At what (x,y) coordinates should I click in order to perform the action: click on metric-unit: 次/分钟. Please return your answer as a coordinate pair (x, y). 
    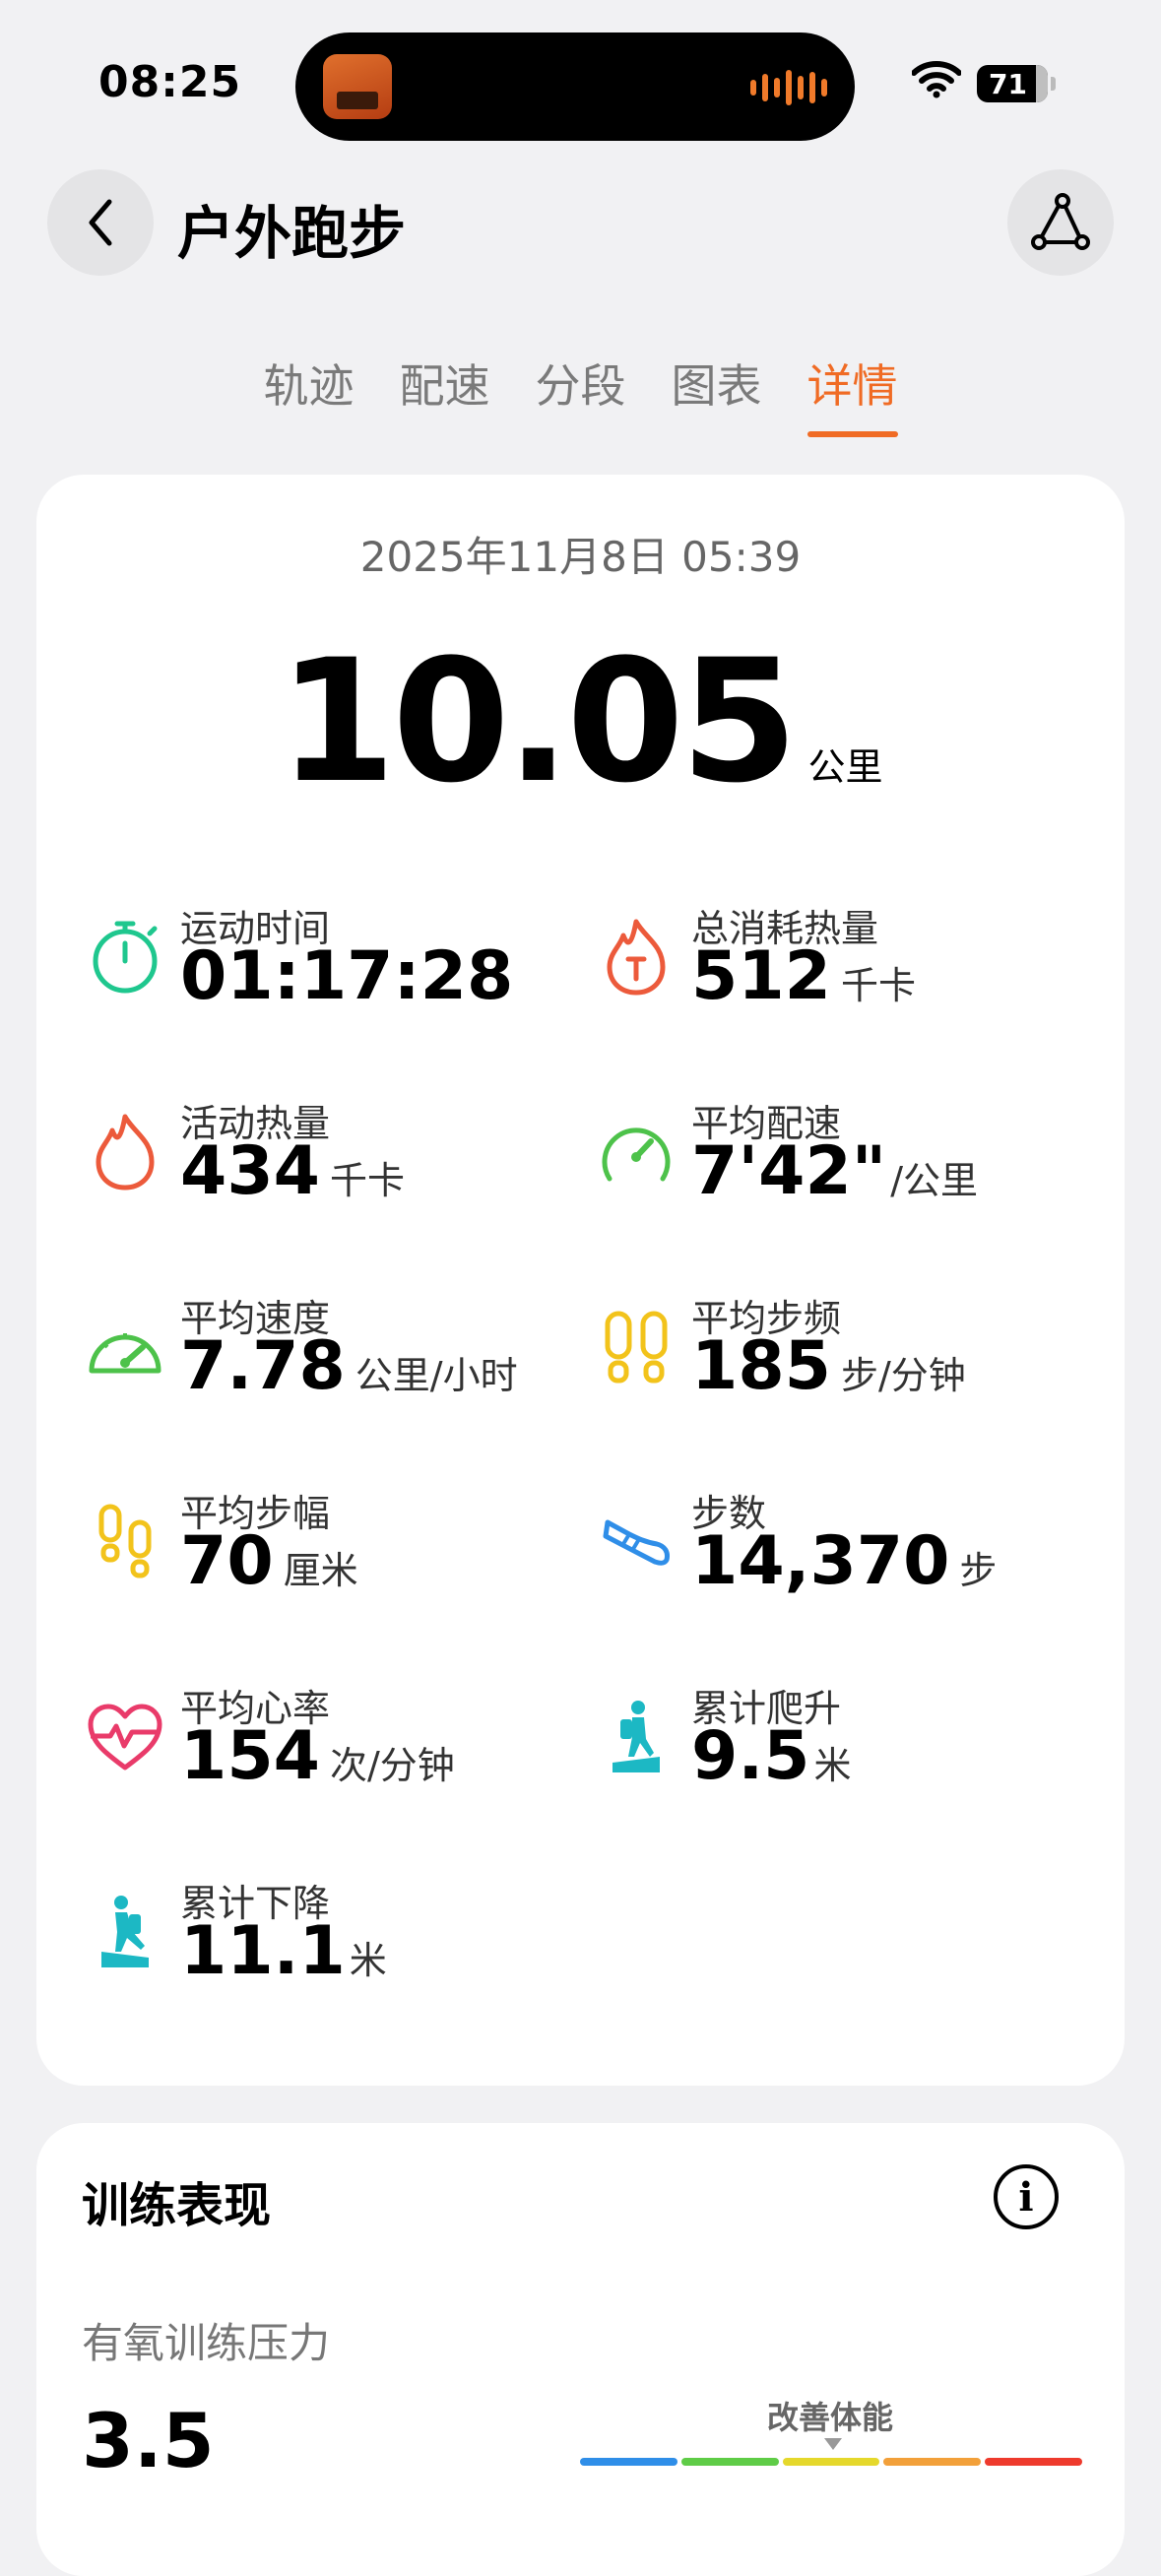
    Looking at the image, I should click on (392, 1765).